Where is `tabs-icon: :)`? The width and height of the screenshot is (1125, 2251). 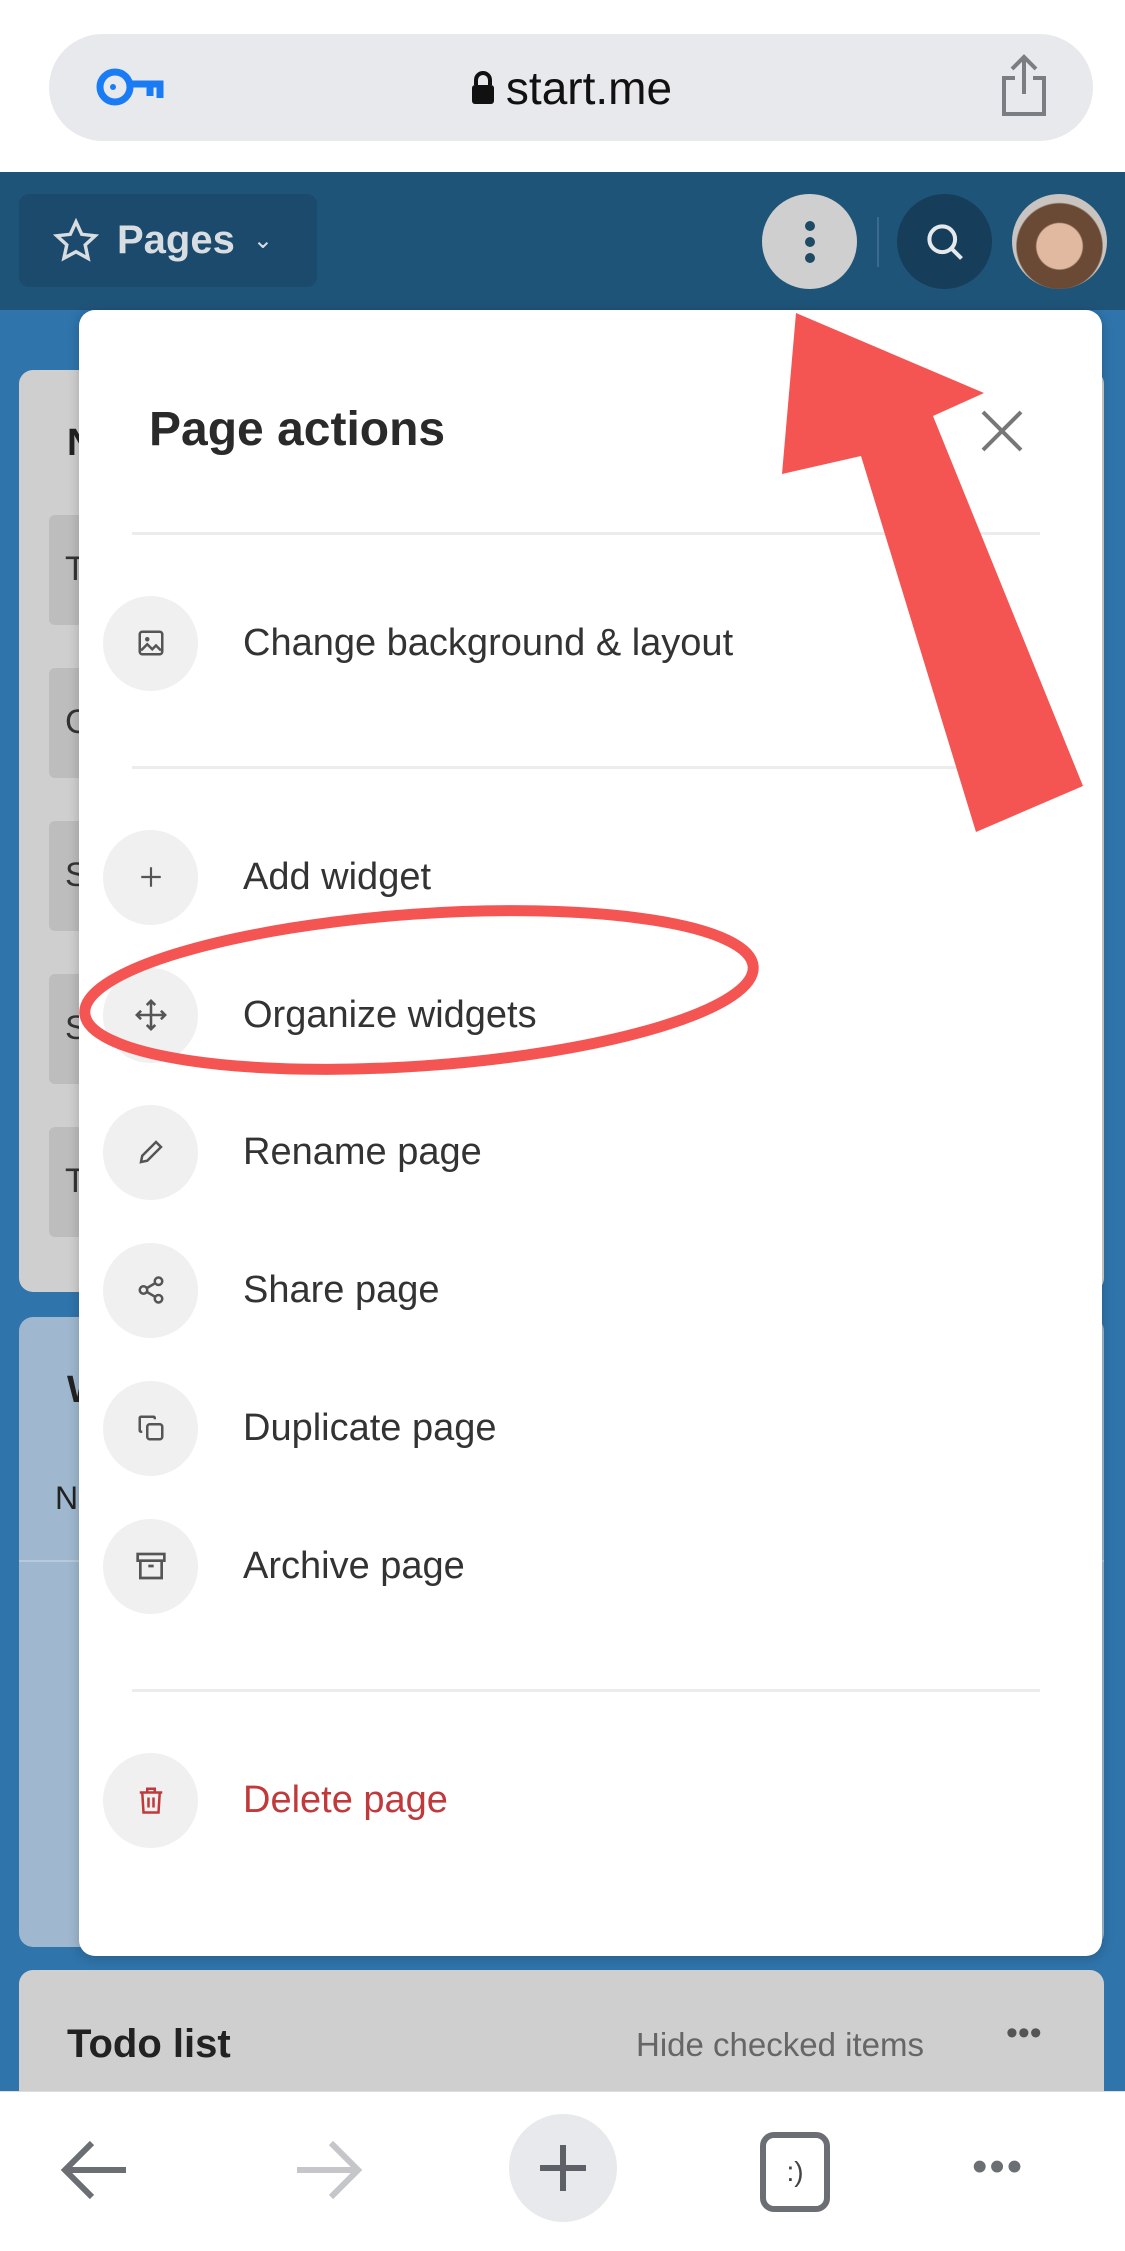
tabs-icon: :) is located at coordinates (795, 2172).